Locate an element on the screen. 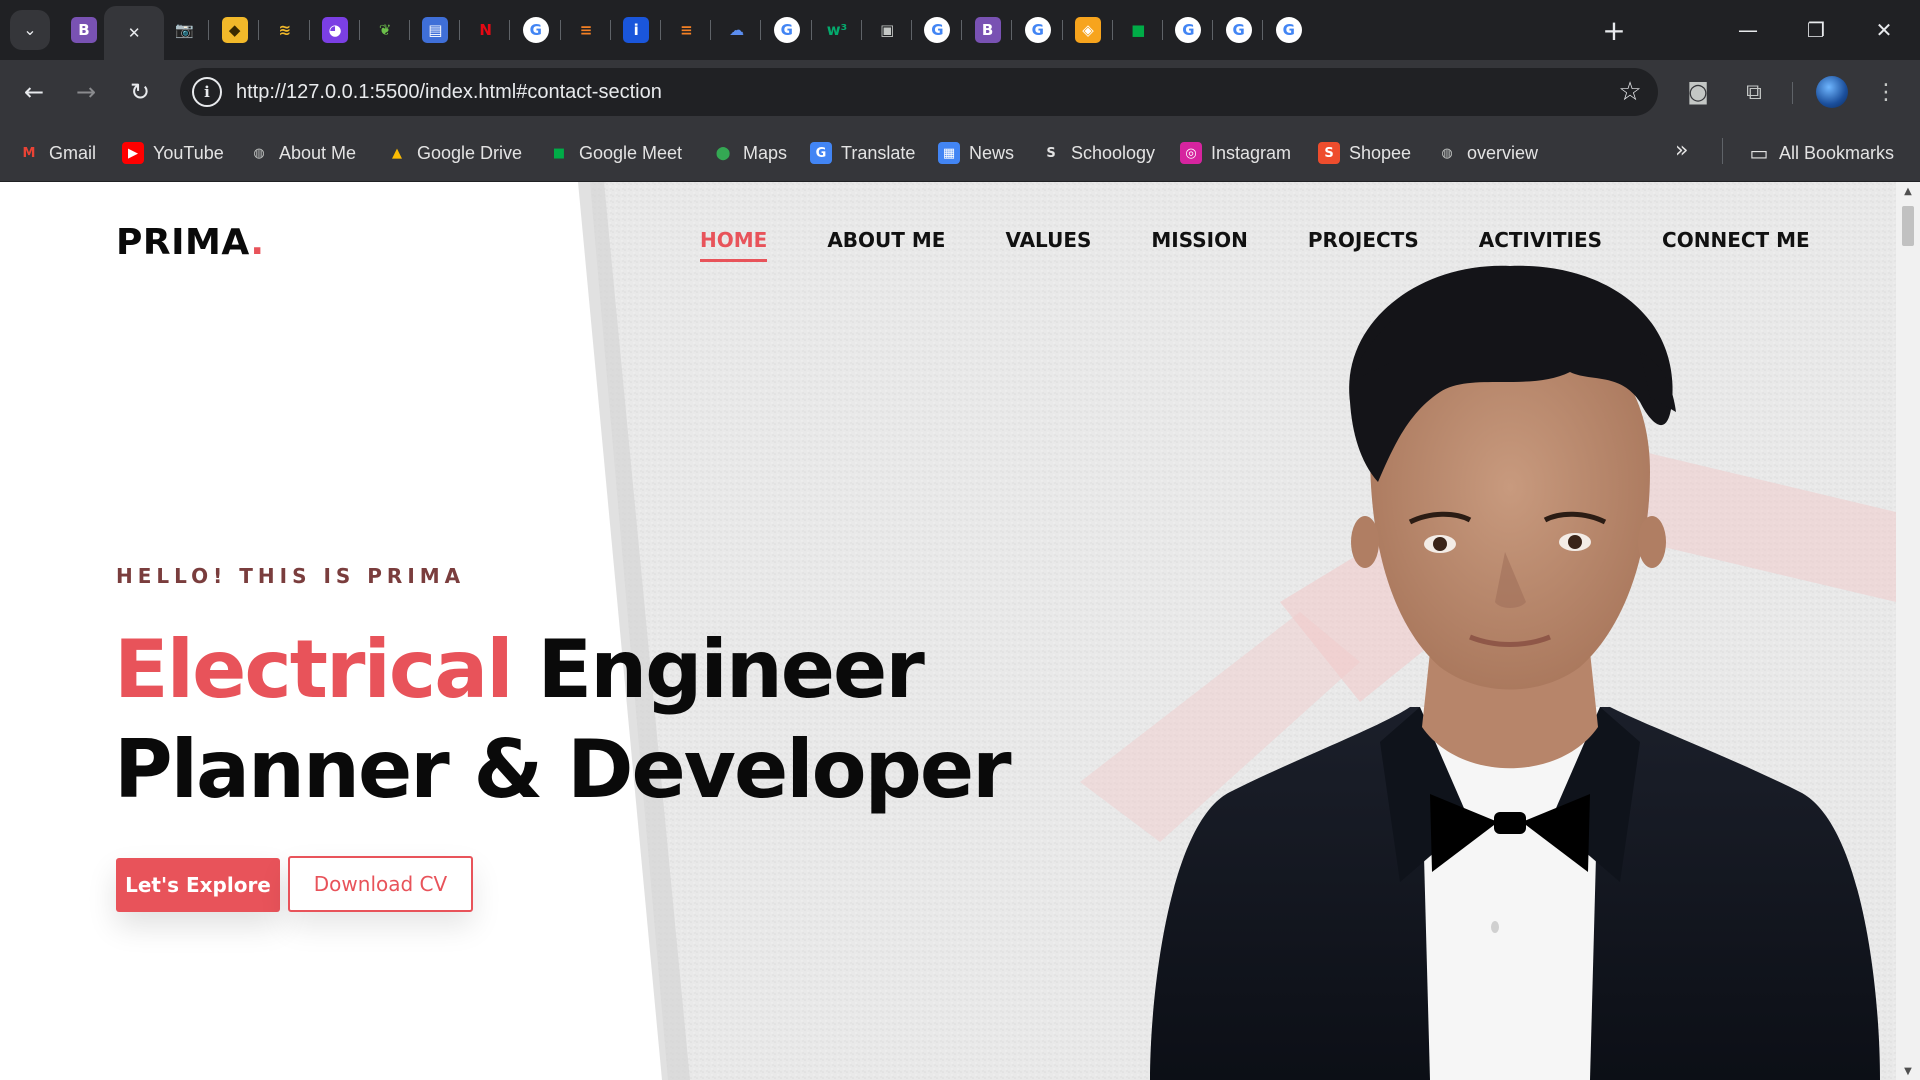 The width and height of the screenshot is (1920, 1080). bookmark-label: Schoology is located at coordinates (1113, 152).